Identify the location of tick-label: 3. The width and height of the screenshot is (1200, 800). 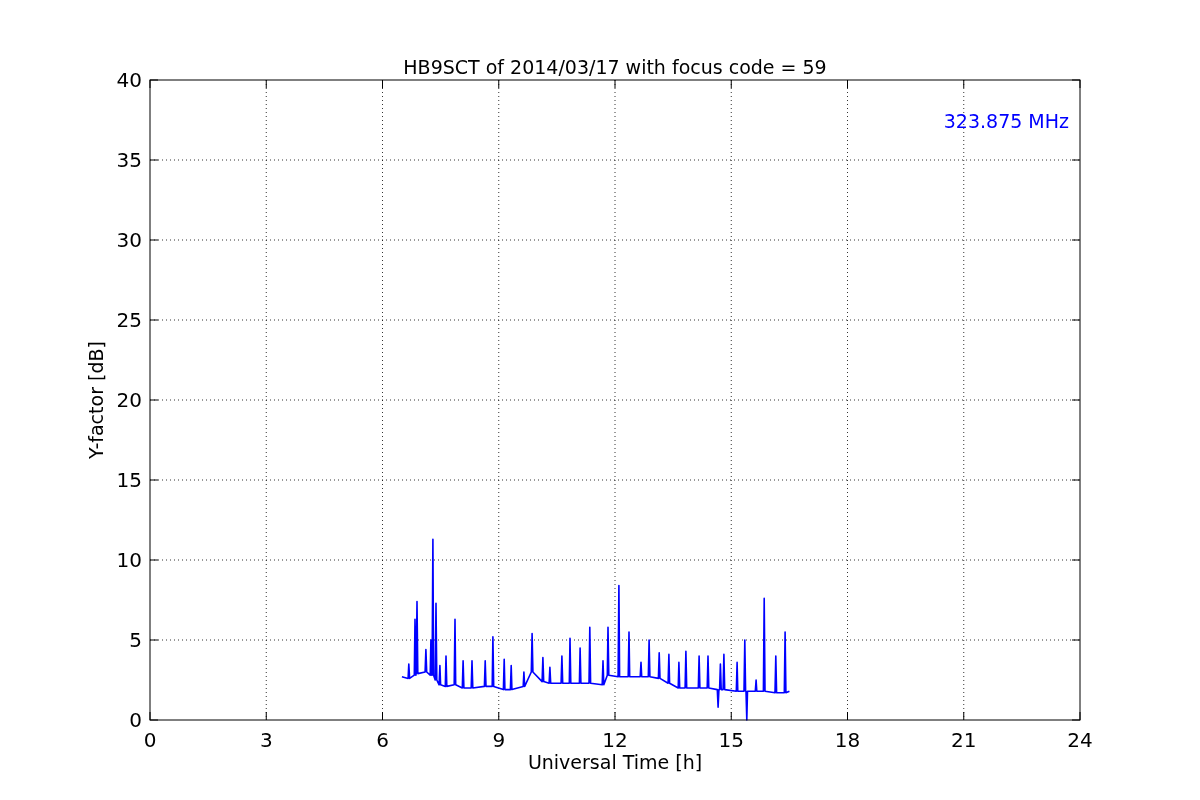
(266, 740).